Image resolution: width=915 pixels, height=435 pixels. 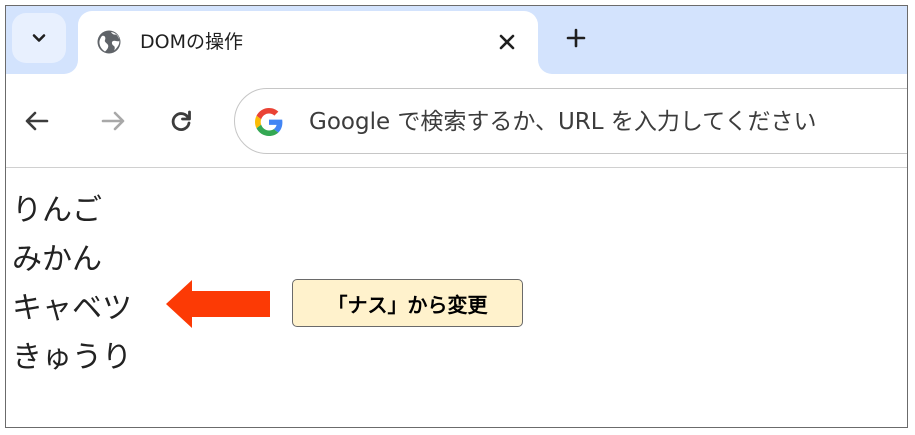 I want to click on close-tab-button, so click(x=507, y=42).